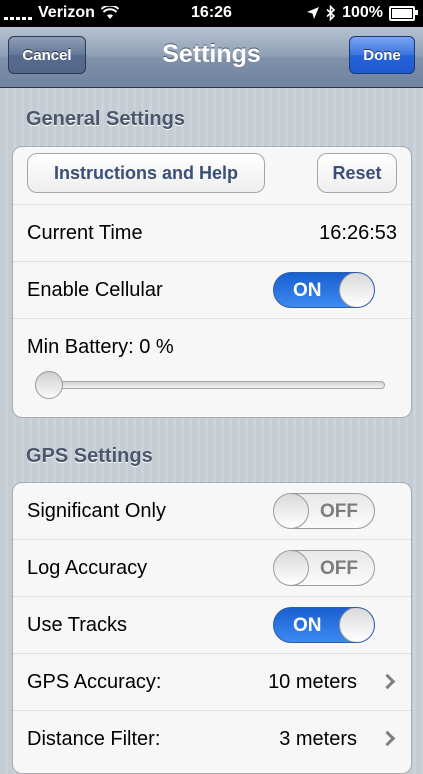 Image resolution: width=423 pixels, height=774 pixels. Describe the element at coordinates (77, 625) in the screenshot. I see `use-tracks-label: Use Tracks` at that location.